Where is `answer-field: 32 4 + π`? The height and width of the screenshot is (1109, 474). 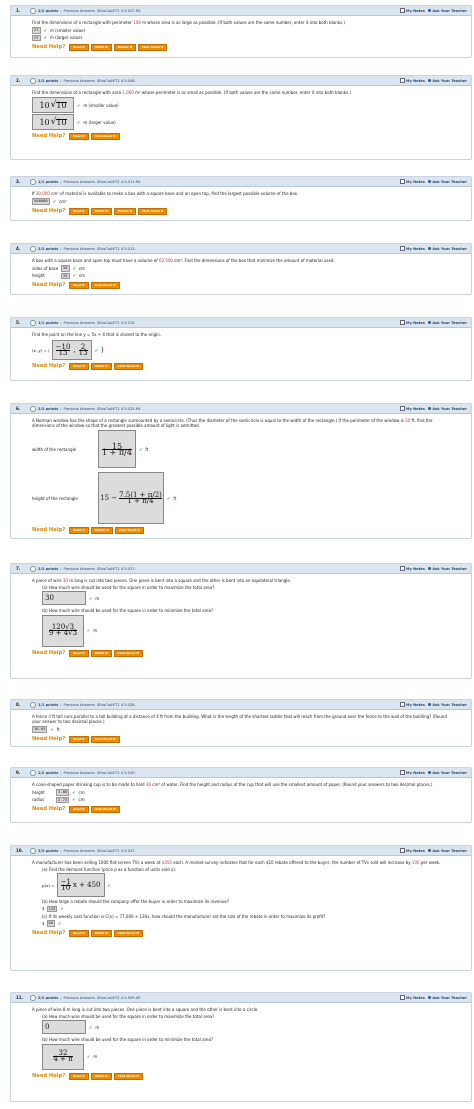 answer-field: 32 4 + π is located at coordinates (63, 1056).